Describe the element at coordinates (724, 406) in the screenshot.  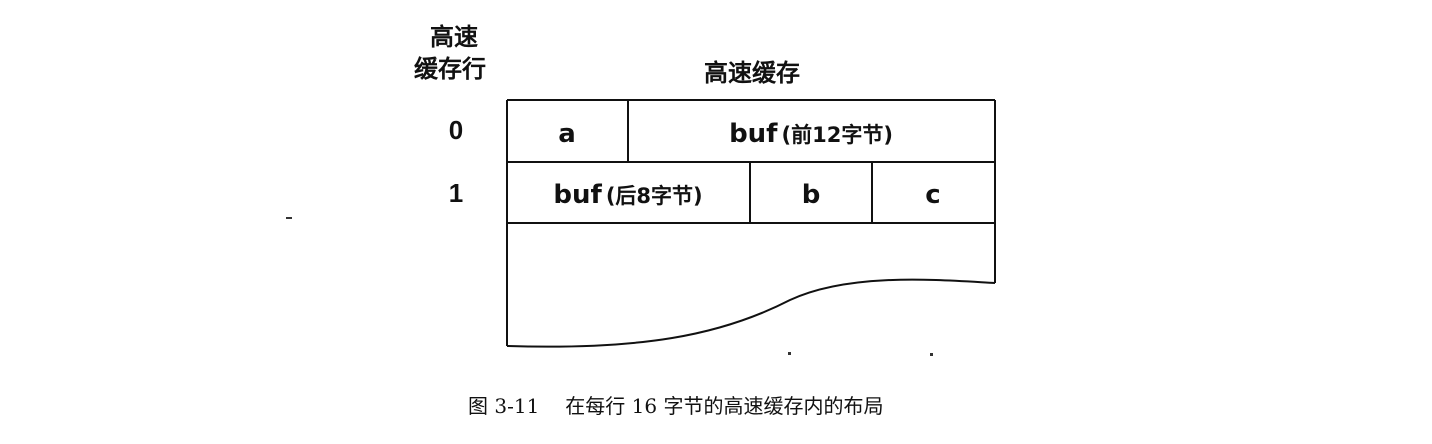
I see `figure-caption-text: 在每行 16 字节的高速缓存内的布局` at that location.